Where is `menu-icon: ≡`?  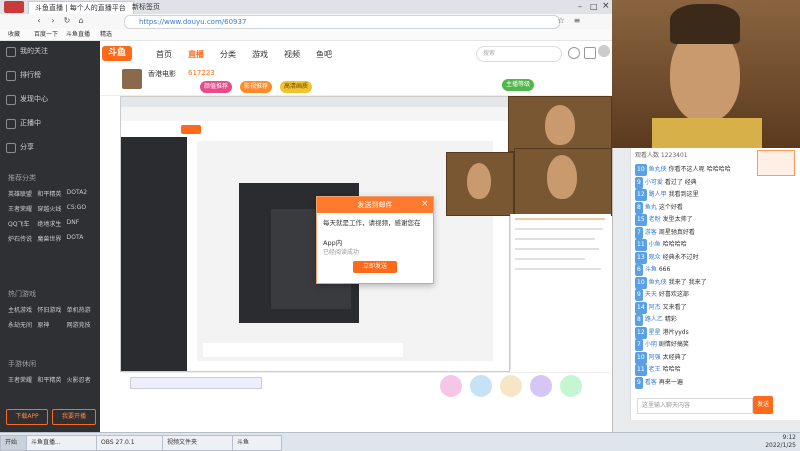 menu-icon: ≡ is located at coordinates (577, 21).